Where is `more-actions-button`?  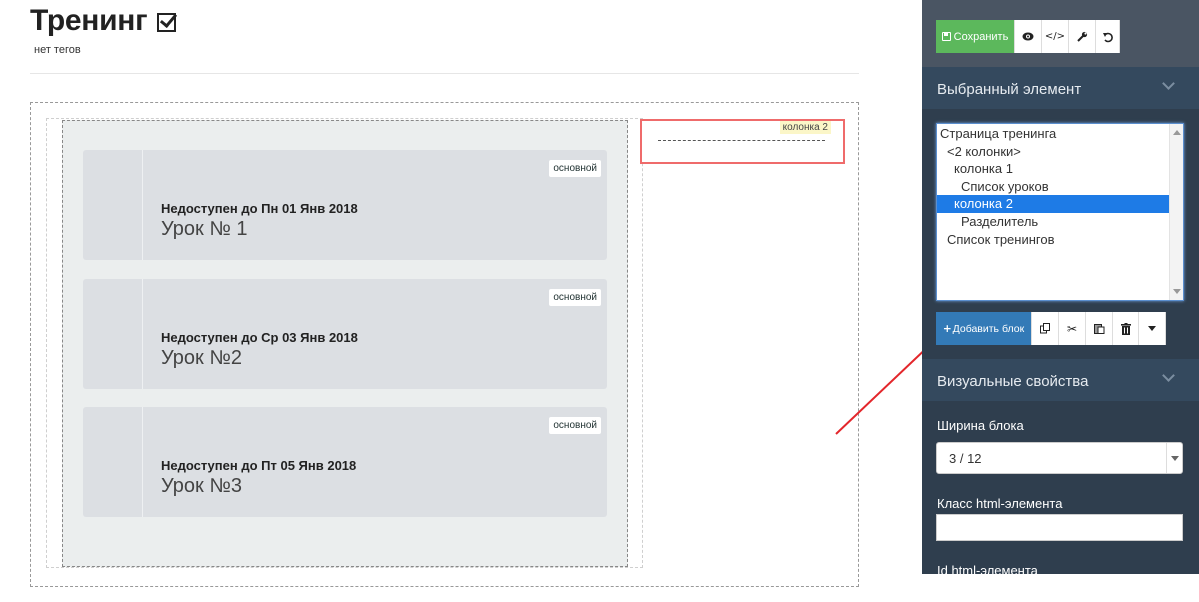 more-actions-button is located at coordinates (1152, 328).